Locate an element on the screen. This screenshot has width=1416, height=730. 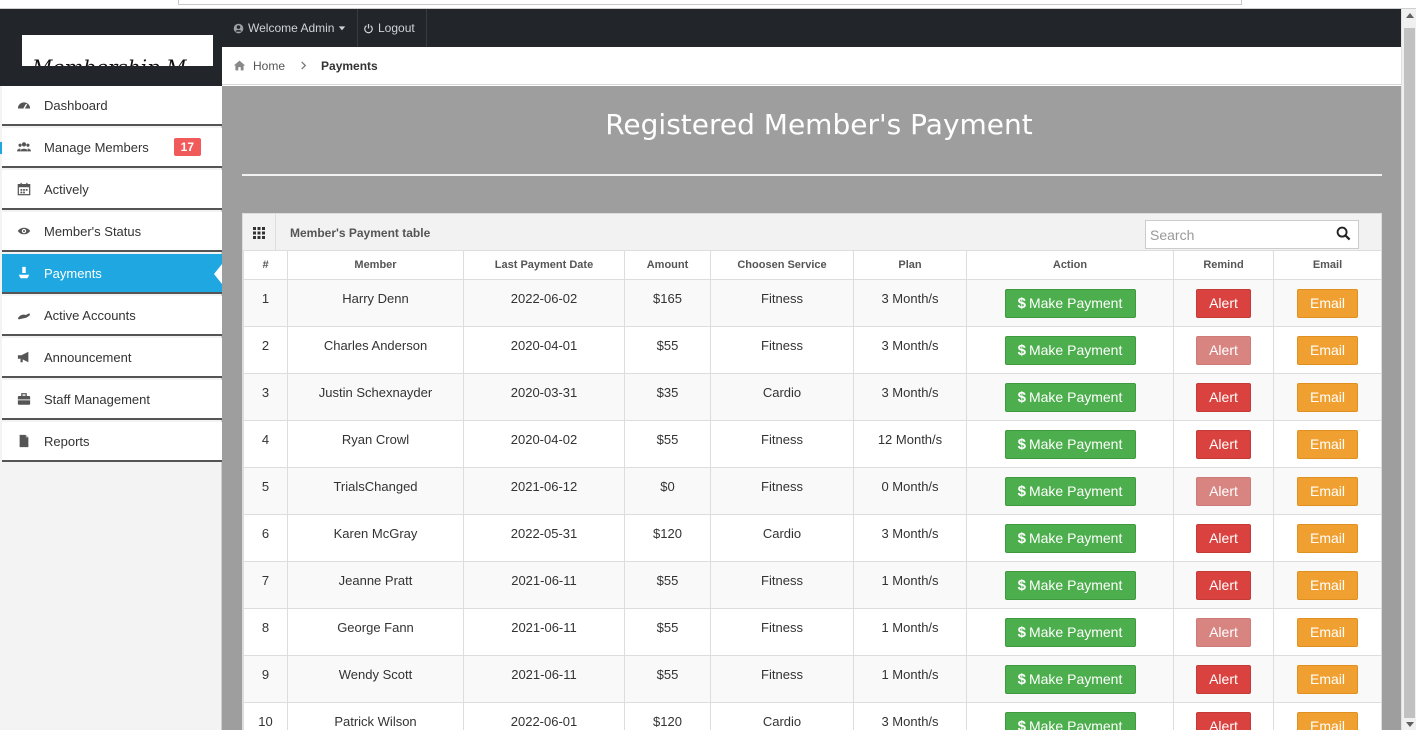
search-icon is located at coordinates (1344, 234).